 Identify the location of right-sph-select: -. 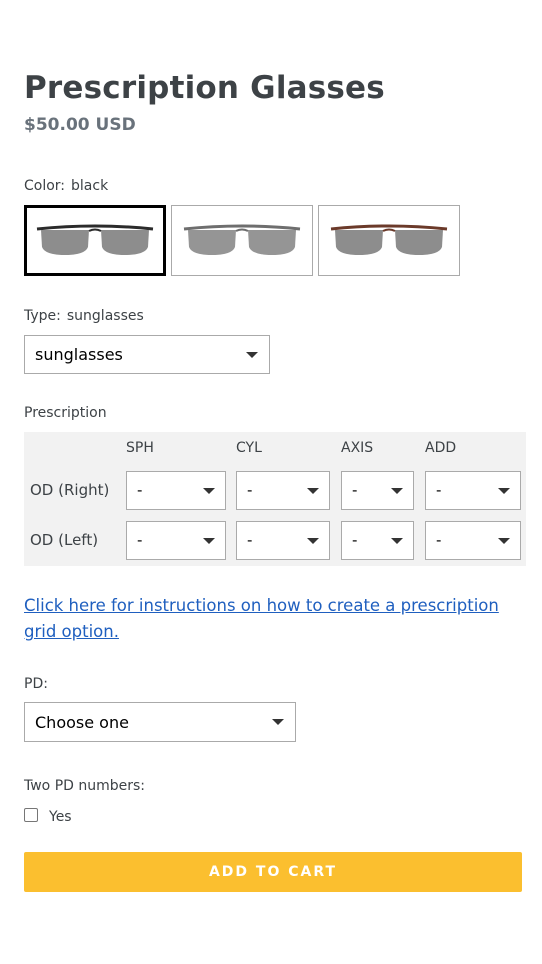
(176, 490).